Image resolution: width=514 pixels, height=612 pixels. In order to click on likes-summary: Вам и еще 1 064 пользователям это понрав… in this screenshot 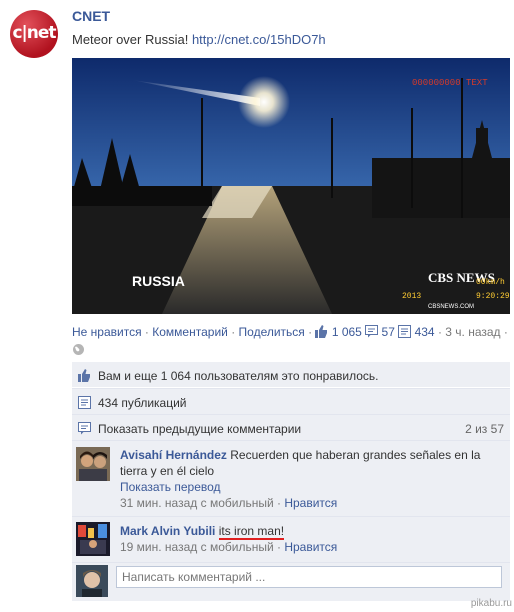, I will do `click(291, 374)`.